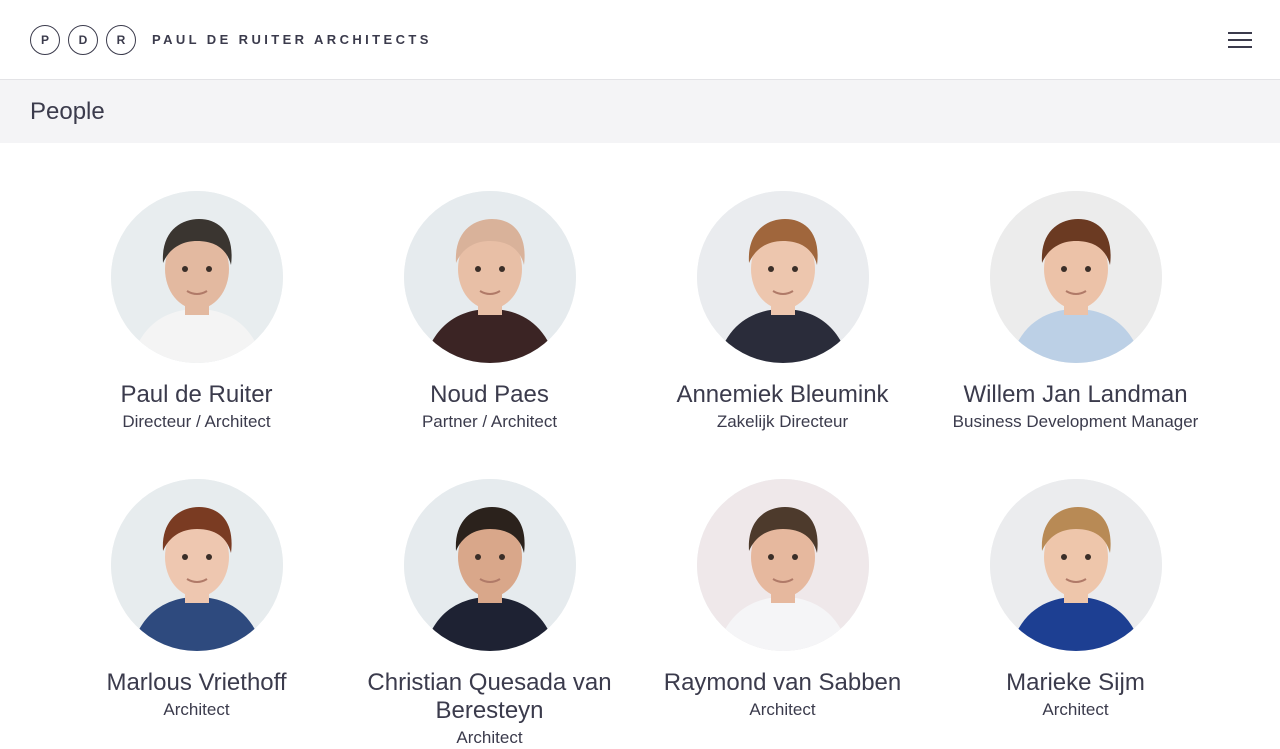  I want to click on person-name: Annemiek Bleumink, so click(782, 395).